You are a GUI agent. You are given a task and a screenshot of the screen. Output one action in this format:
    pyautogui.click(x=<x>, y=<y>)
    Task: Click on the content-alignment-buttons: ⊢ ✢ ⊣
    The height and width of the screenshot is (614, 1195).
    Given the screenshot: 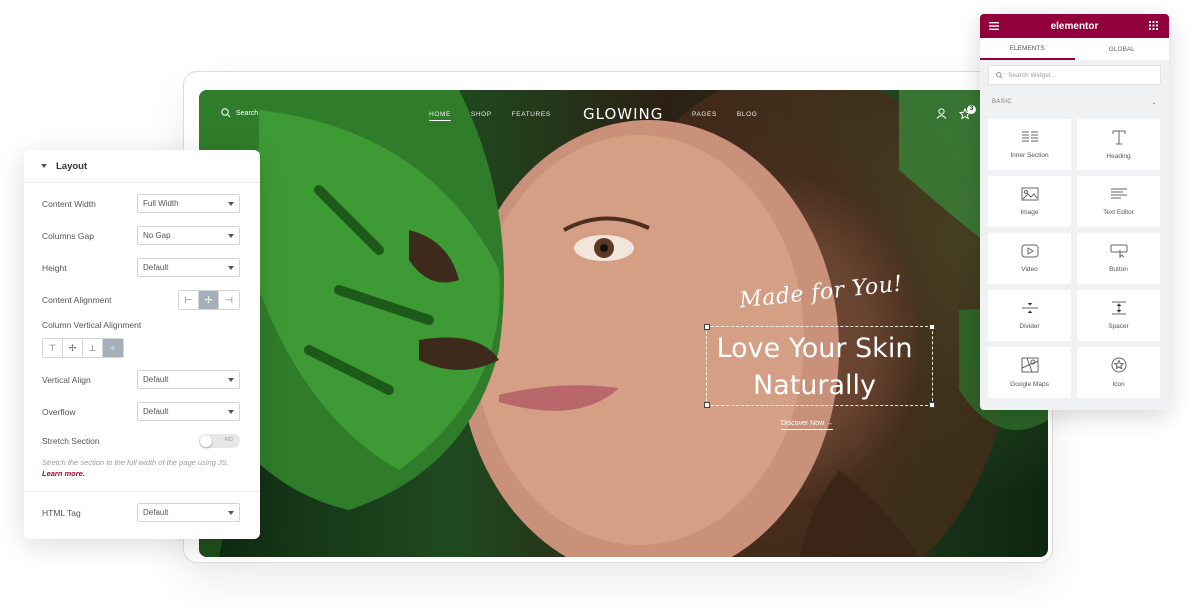 What is the action you would take?
    pyautogui.click(x=209, y=300)
    